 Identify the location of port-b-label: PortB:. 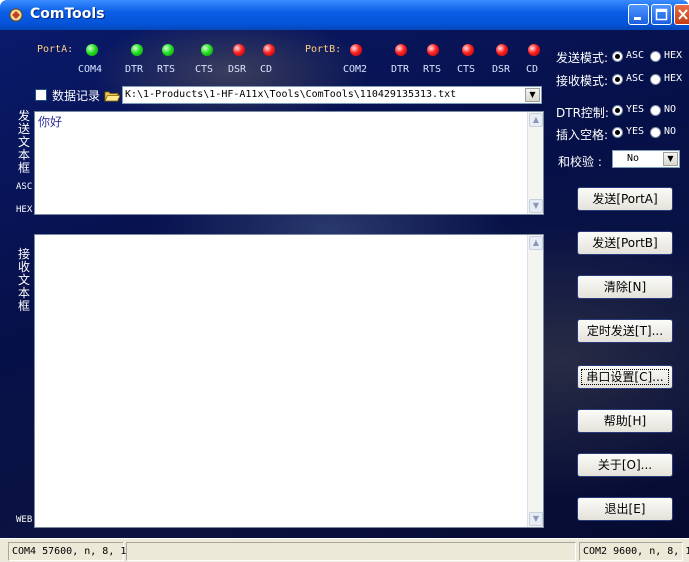
(323, 49).